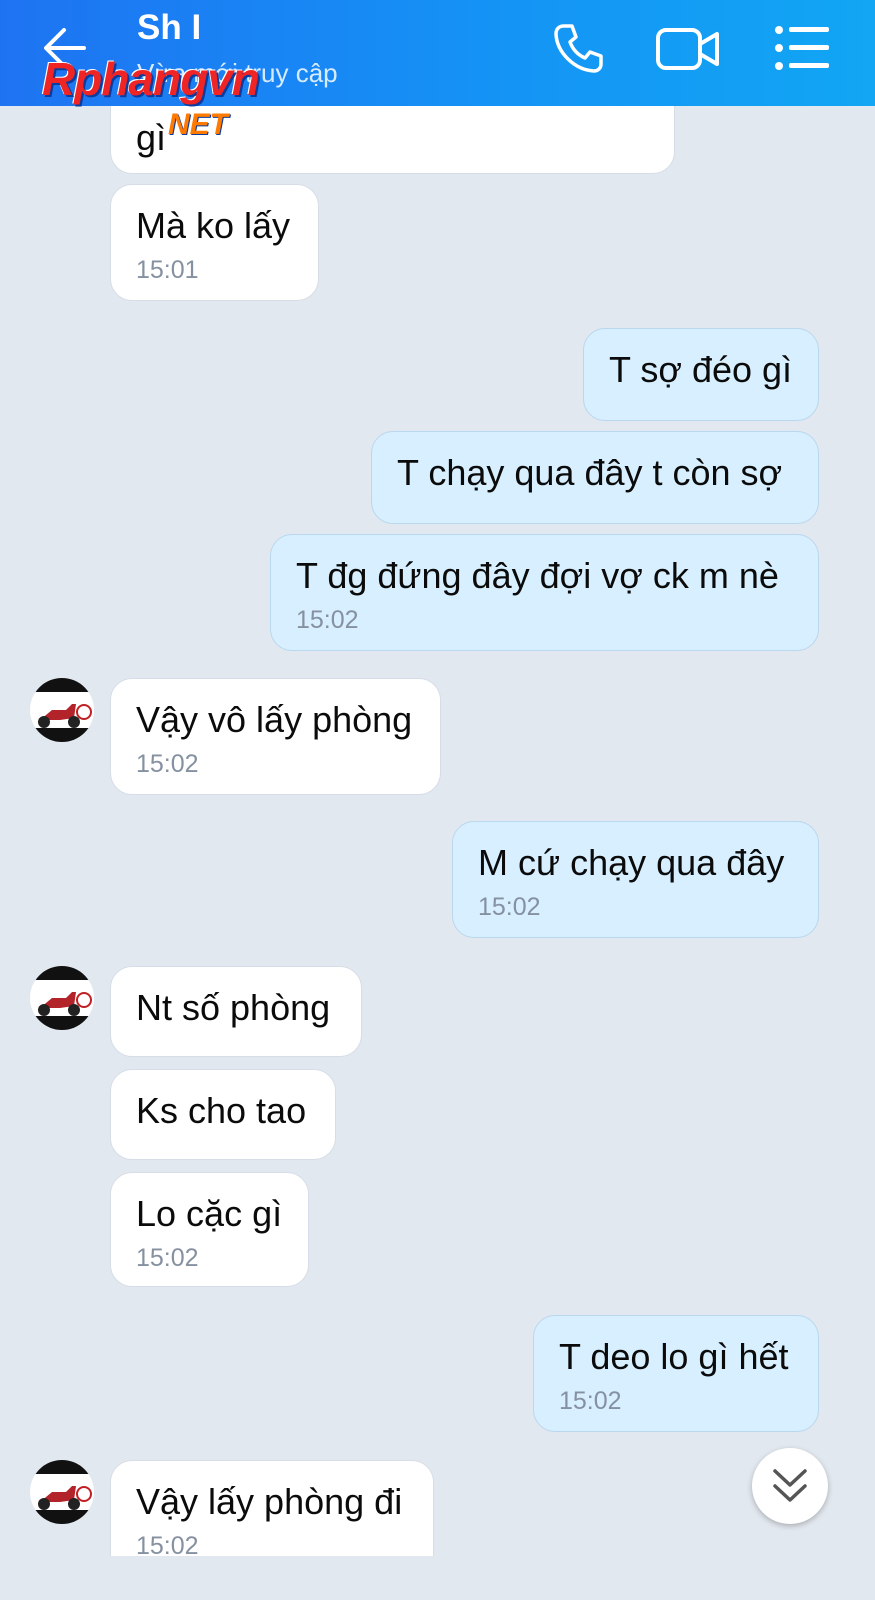 The image size is (875, 1600). I want to click on video-call-button, so click(688, 49).